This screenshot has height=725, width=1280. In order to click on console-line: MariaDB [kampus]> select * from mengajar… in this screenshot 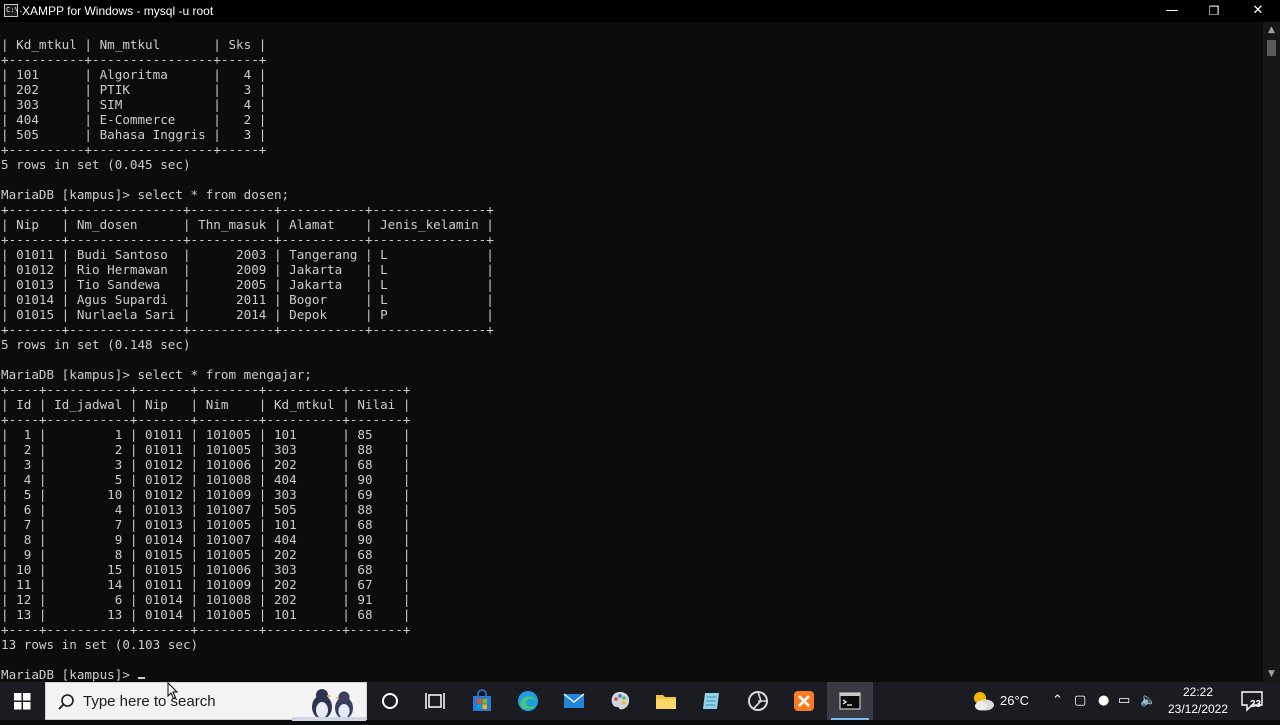, I will do `click(156, 374)`.